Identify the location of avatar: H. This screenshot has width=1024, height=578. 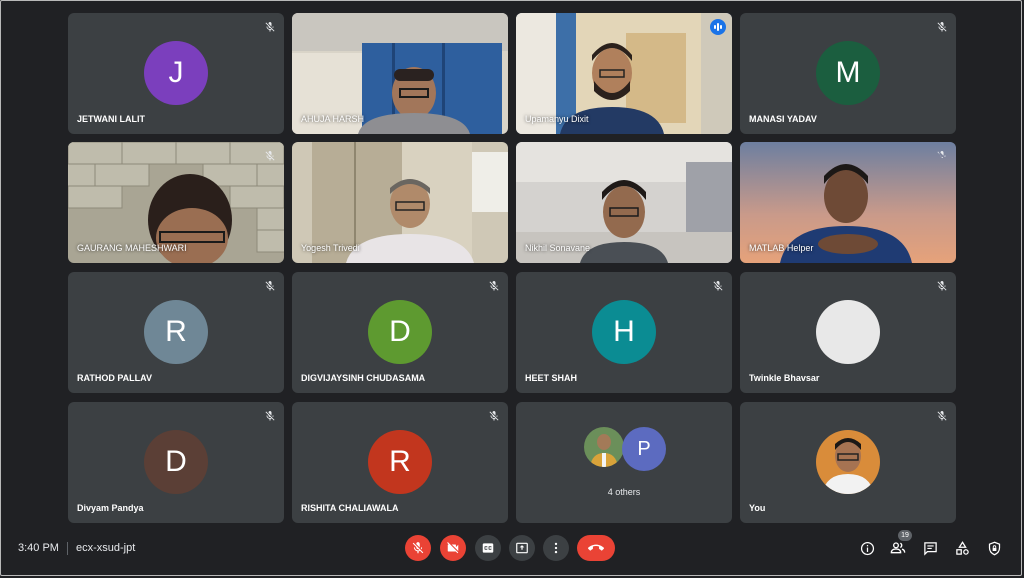
(624, 332).